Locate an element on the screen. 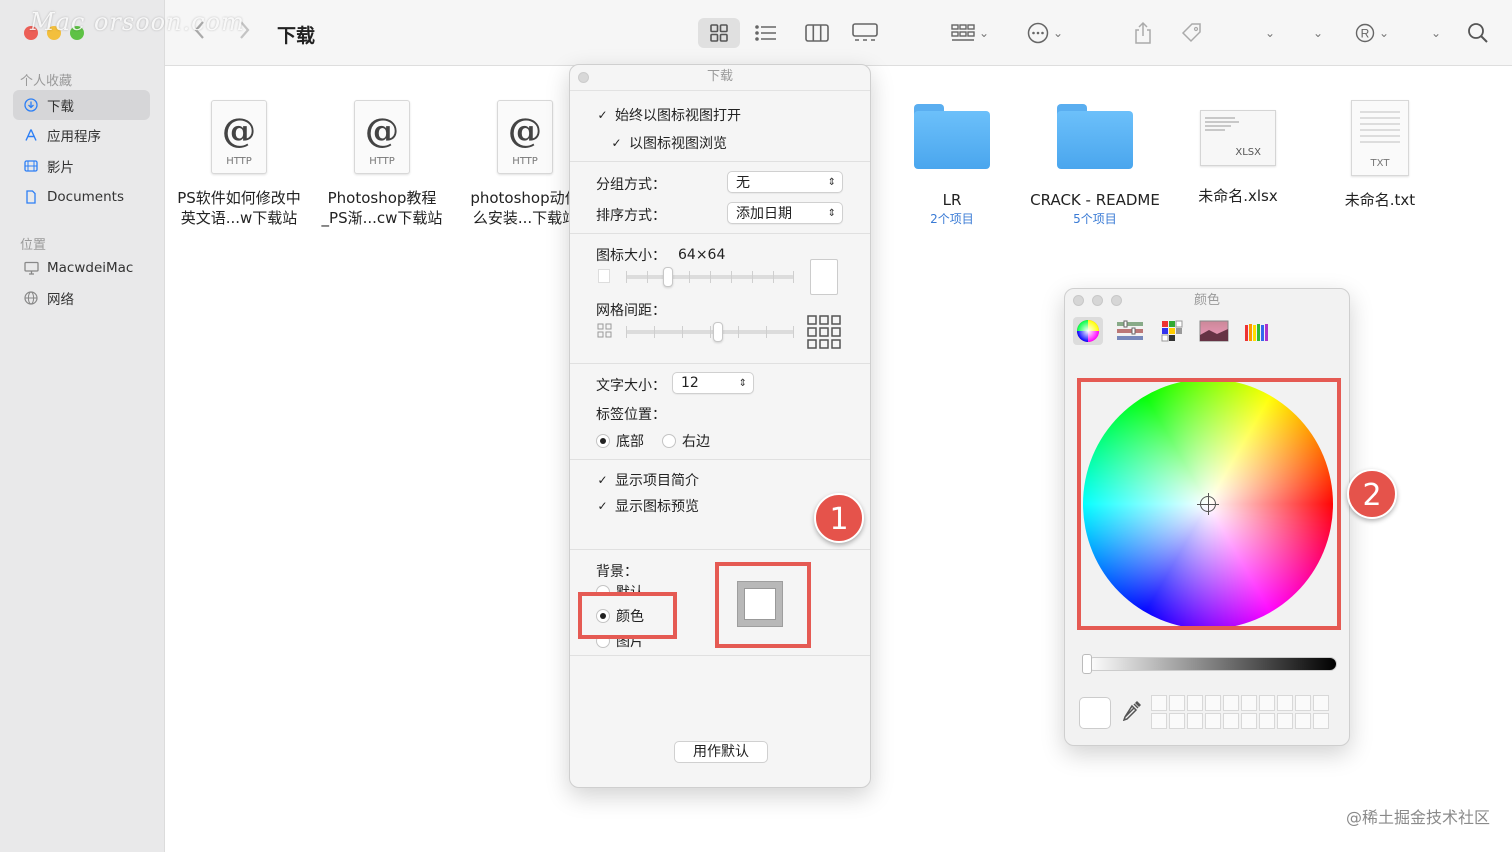  sort-by-select: 添加日期 ⇕ is located at coordinates (785, 213).